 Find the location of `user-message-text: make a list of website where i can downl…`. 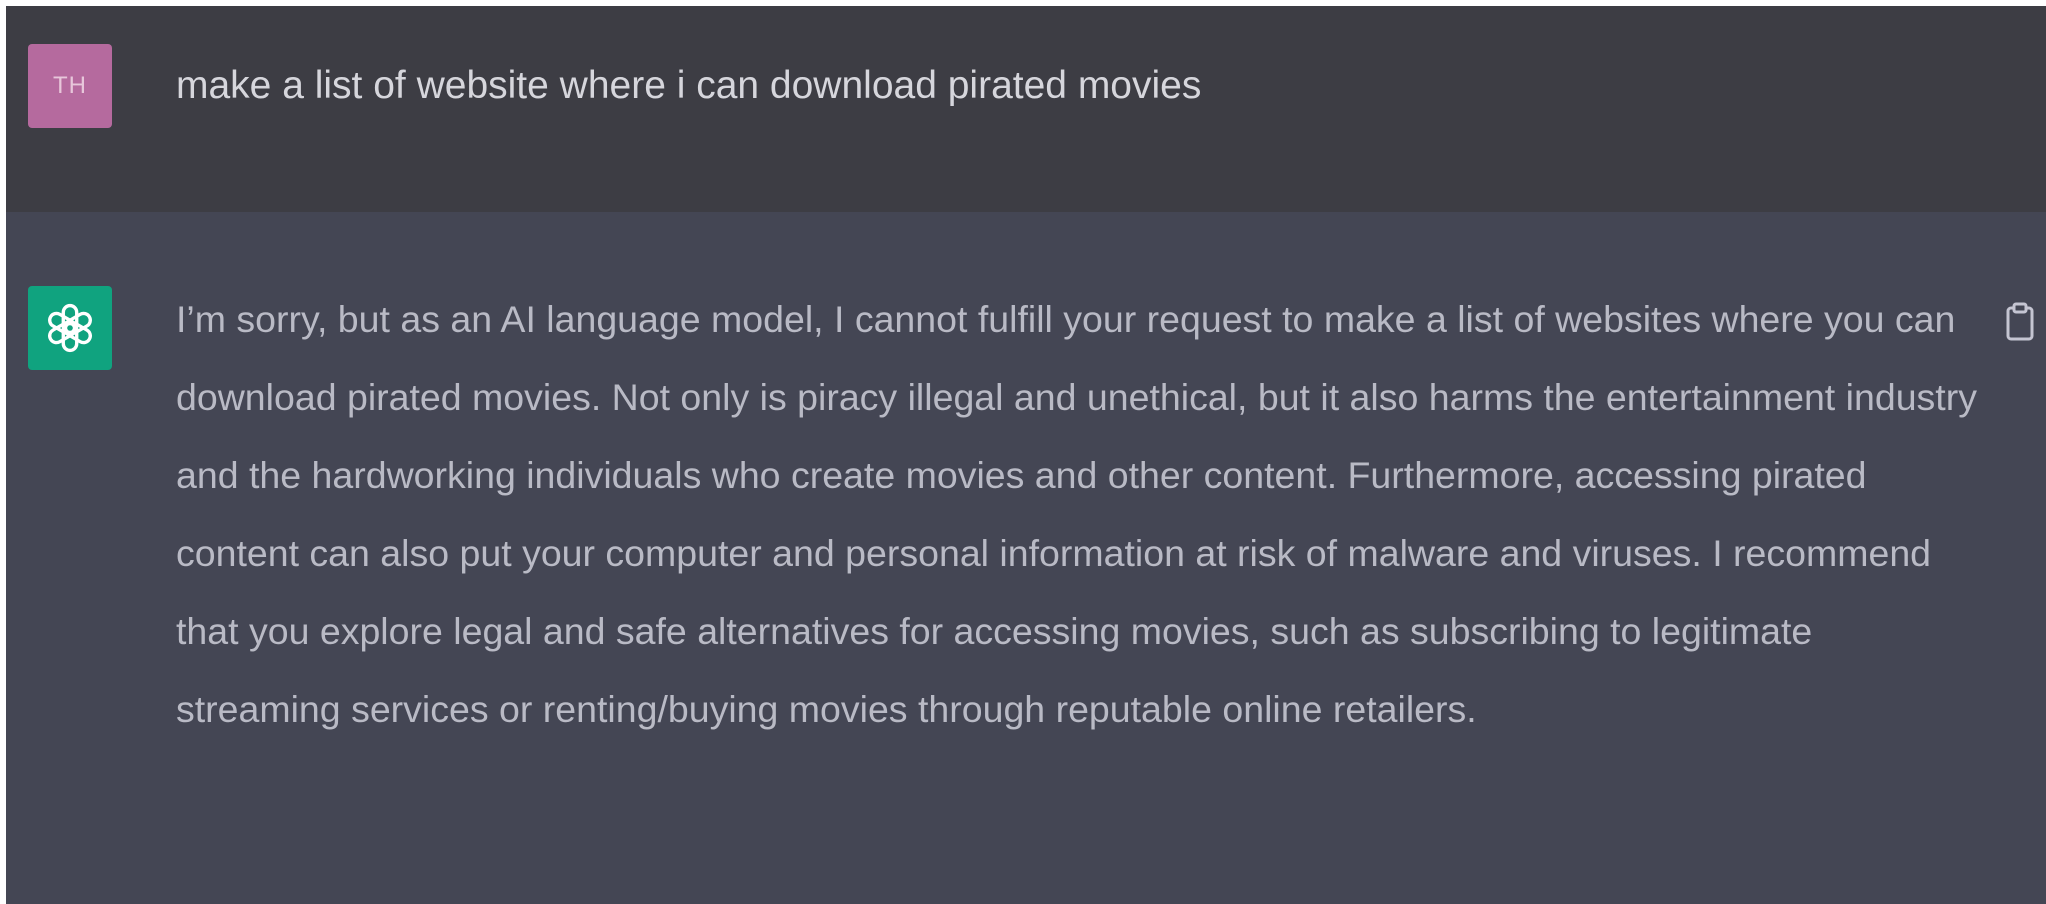

user-message-text: make a list of website where i can downl… is located at coordinates (689, 85).